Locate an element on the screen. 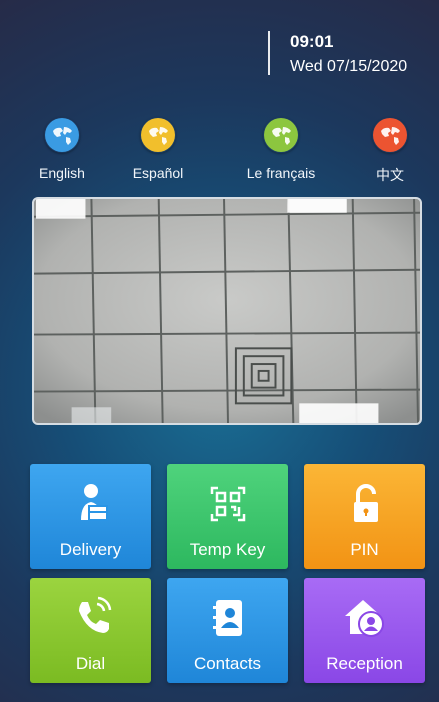 This screenshot has height=702, width=439. dial-label: Dial is located at coordinates (90, 663).